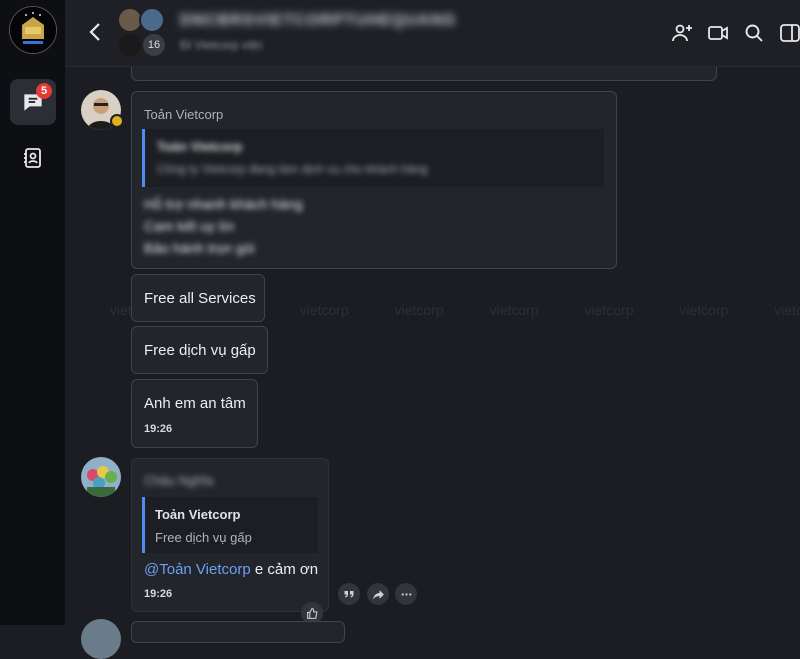  What do you see at coordinates (238, 632) in the screenshot?
I see `next-message` at bounding box center [238, 632].